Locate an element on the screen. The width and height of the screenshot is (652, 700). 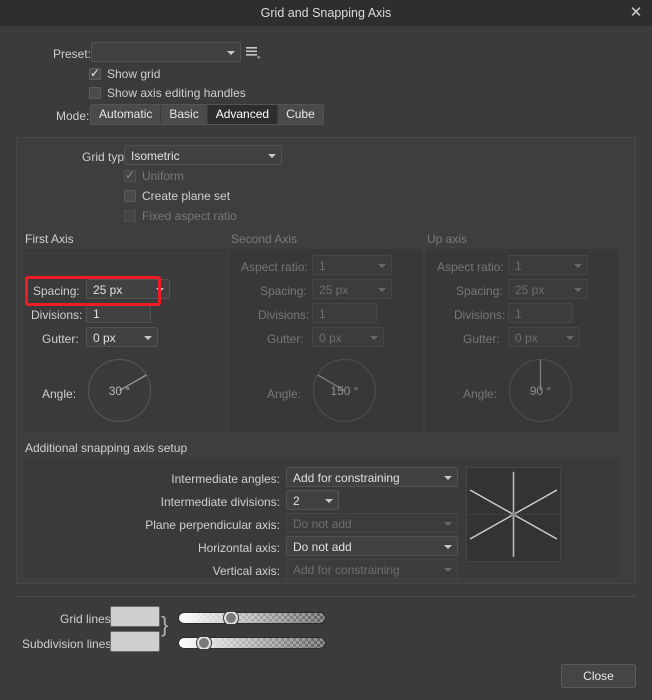
second-axis-angle-label: Angle: is located at coordinates (284, 394).